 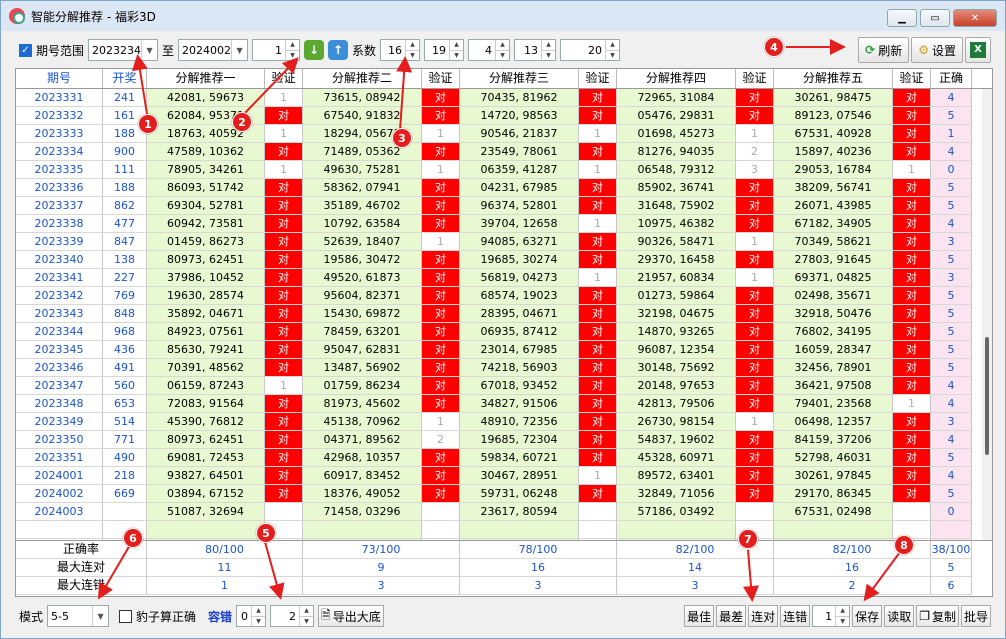 What do you see at coordinates (362, 116) in the screenshot?
I see `recommend-cell: 67540, 91832` at bounding box center [362, 116].